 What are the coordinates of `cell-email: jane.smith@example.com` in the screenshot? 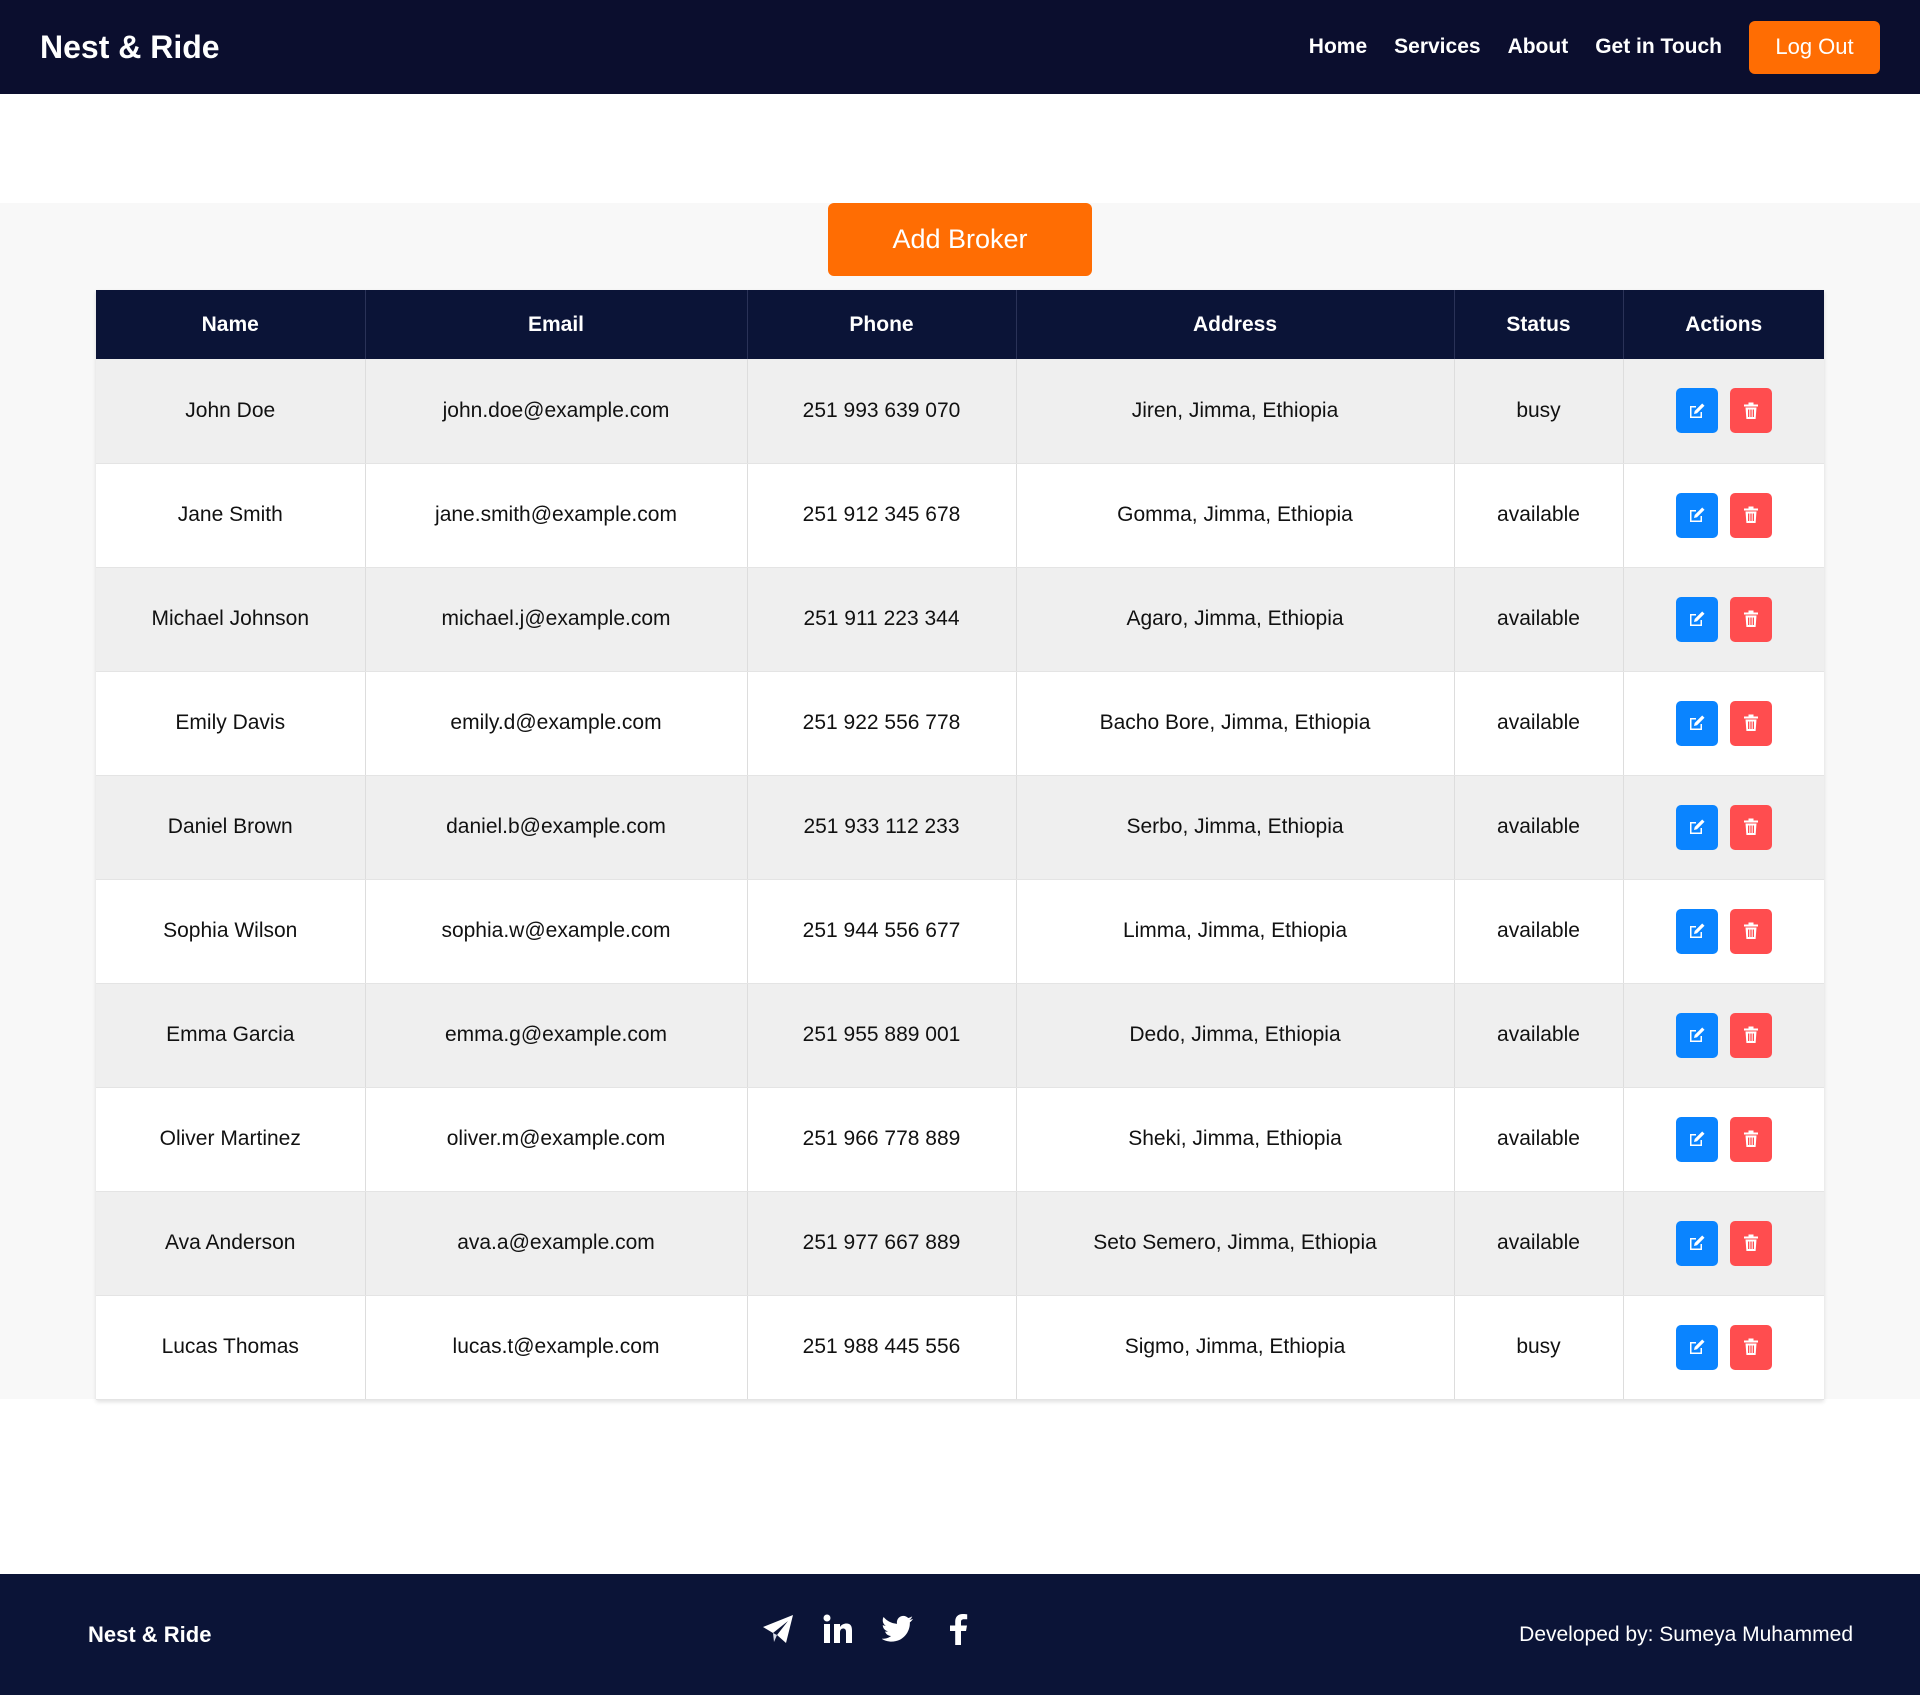 It's located at (556, 515).